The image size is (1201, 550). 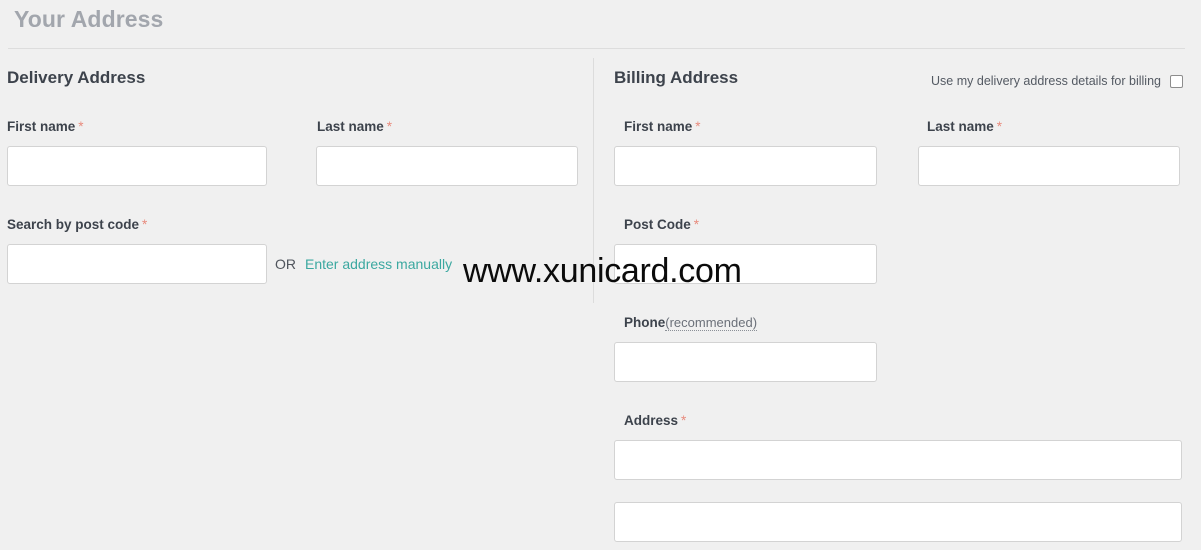 What do you see at coordinates (645, 322) in the screenshot?
I see `billing-phone-label-text: Phone` at bounding box center [645, 322].